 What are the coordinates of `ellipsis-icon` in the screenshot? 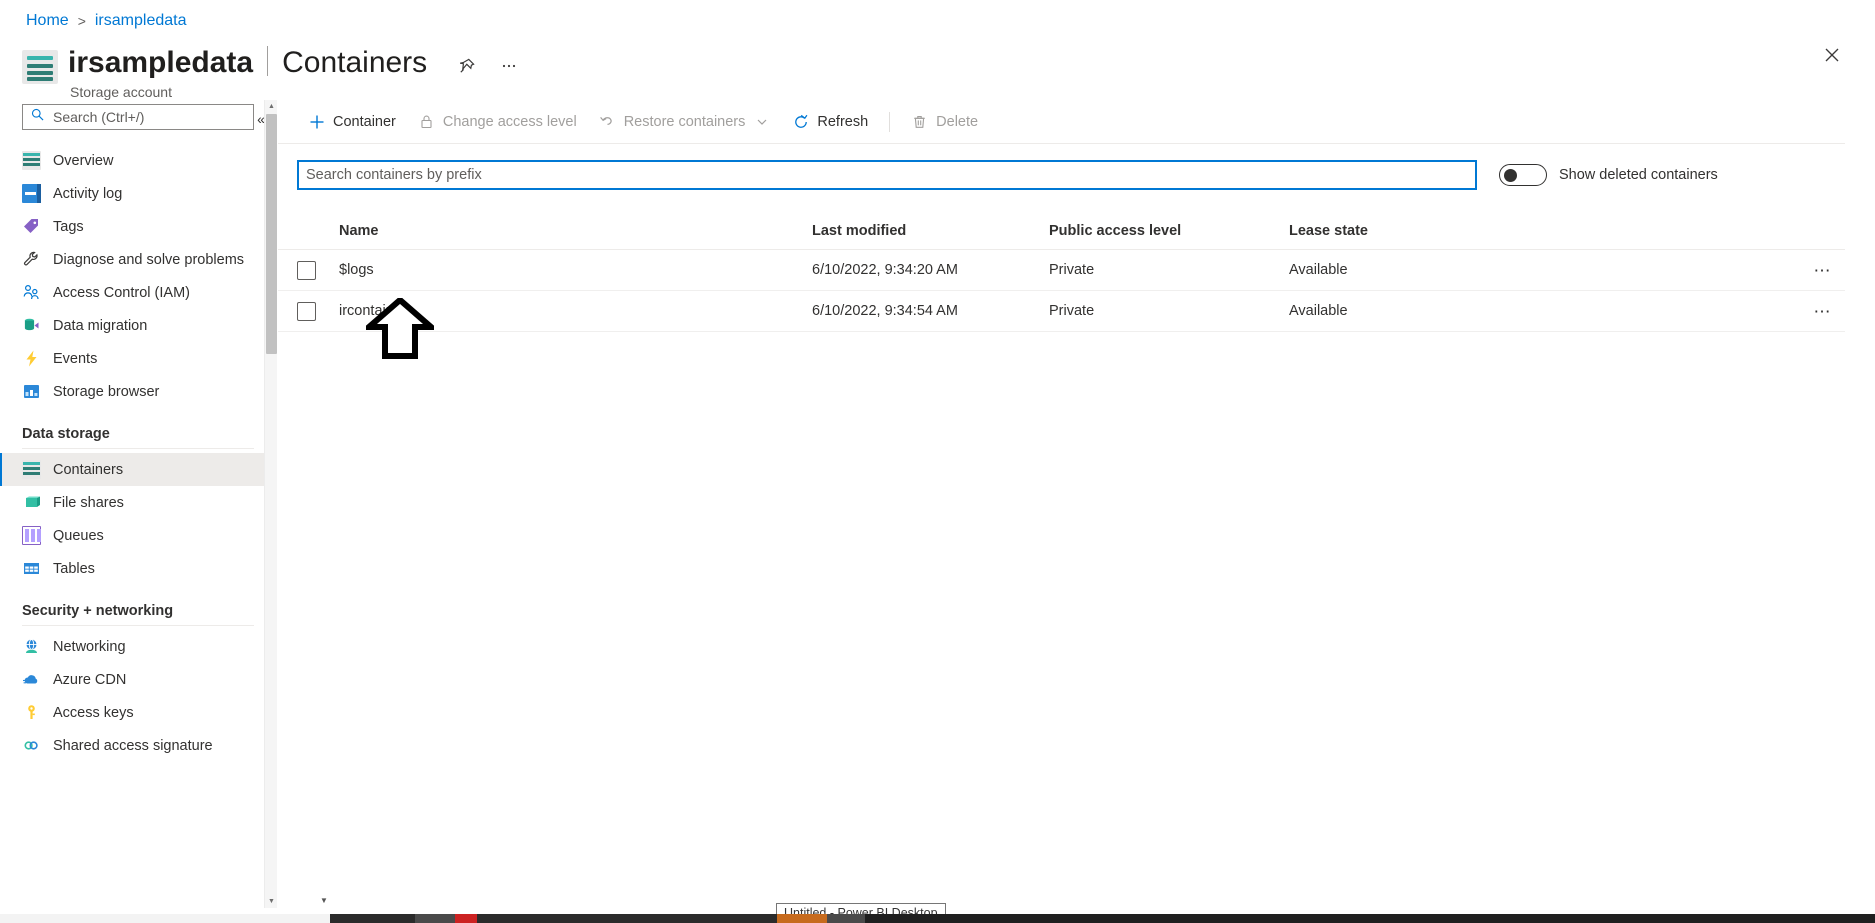 It's located at (509, 66).